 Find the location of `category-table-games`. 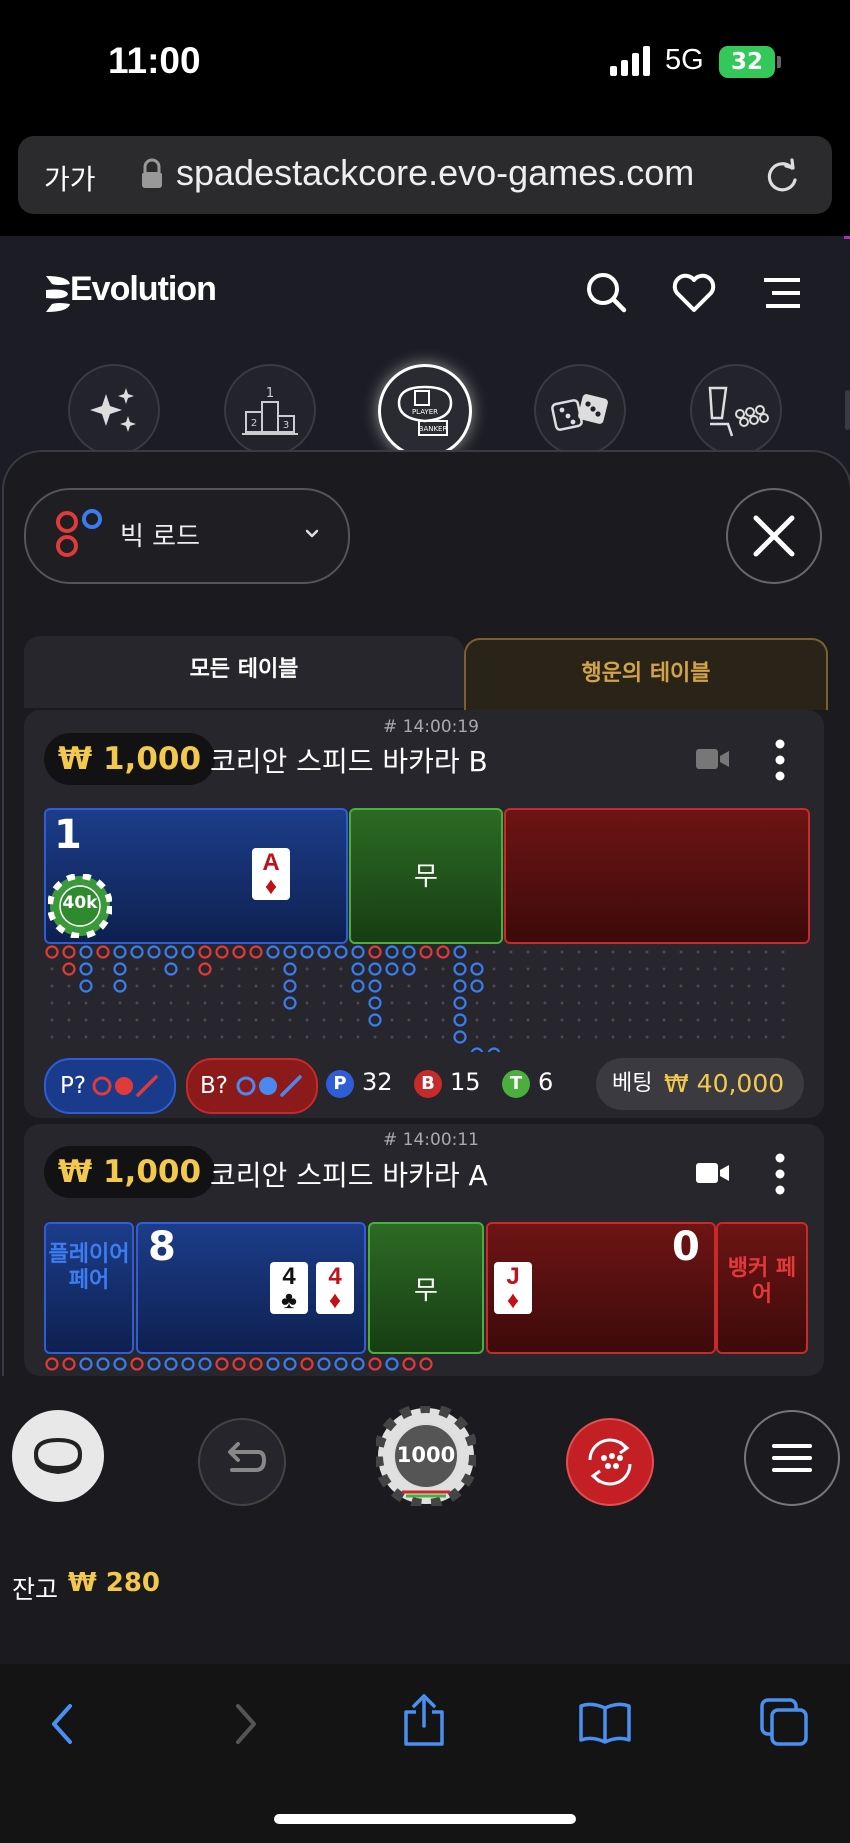

category-table-games is located at coordinates (736, 410).